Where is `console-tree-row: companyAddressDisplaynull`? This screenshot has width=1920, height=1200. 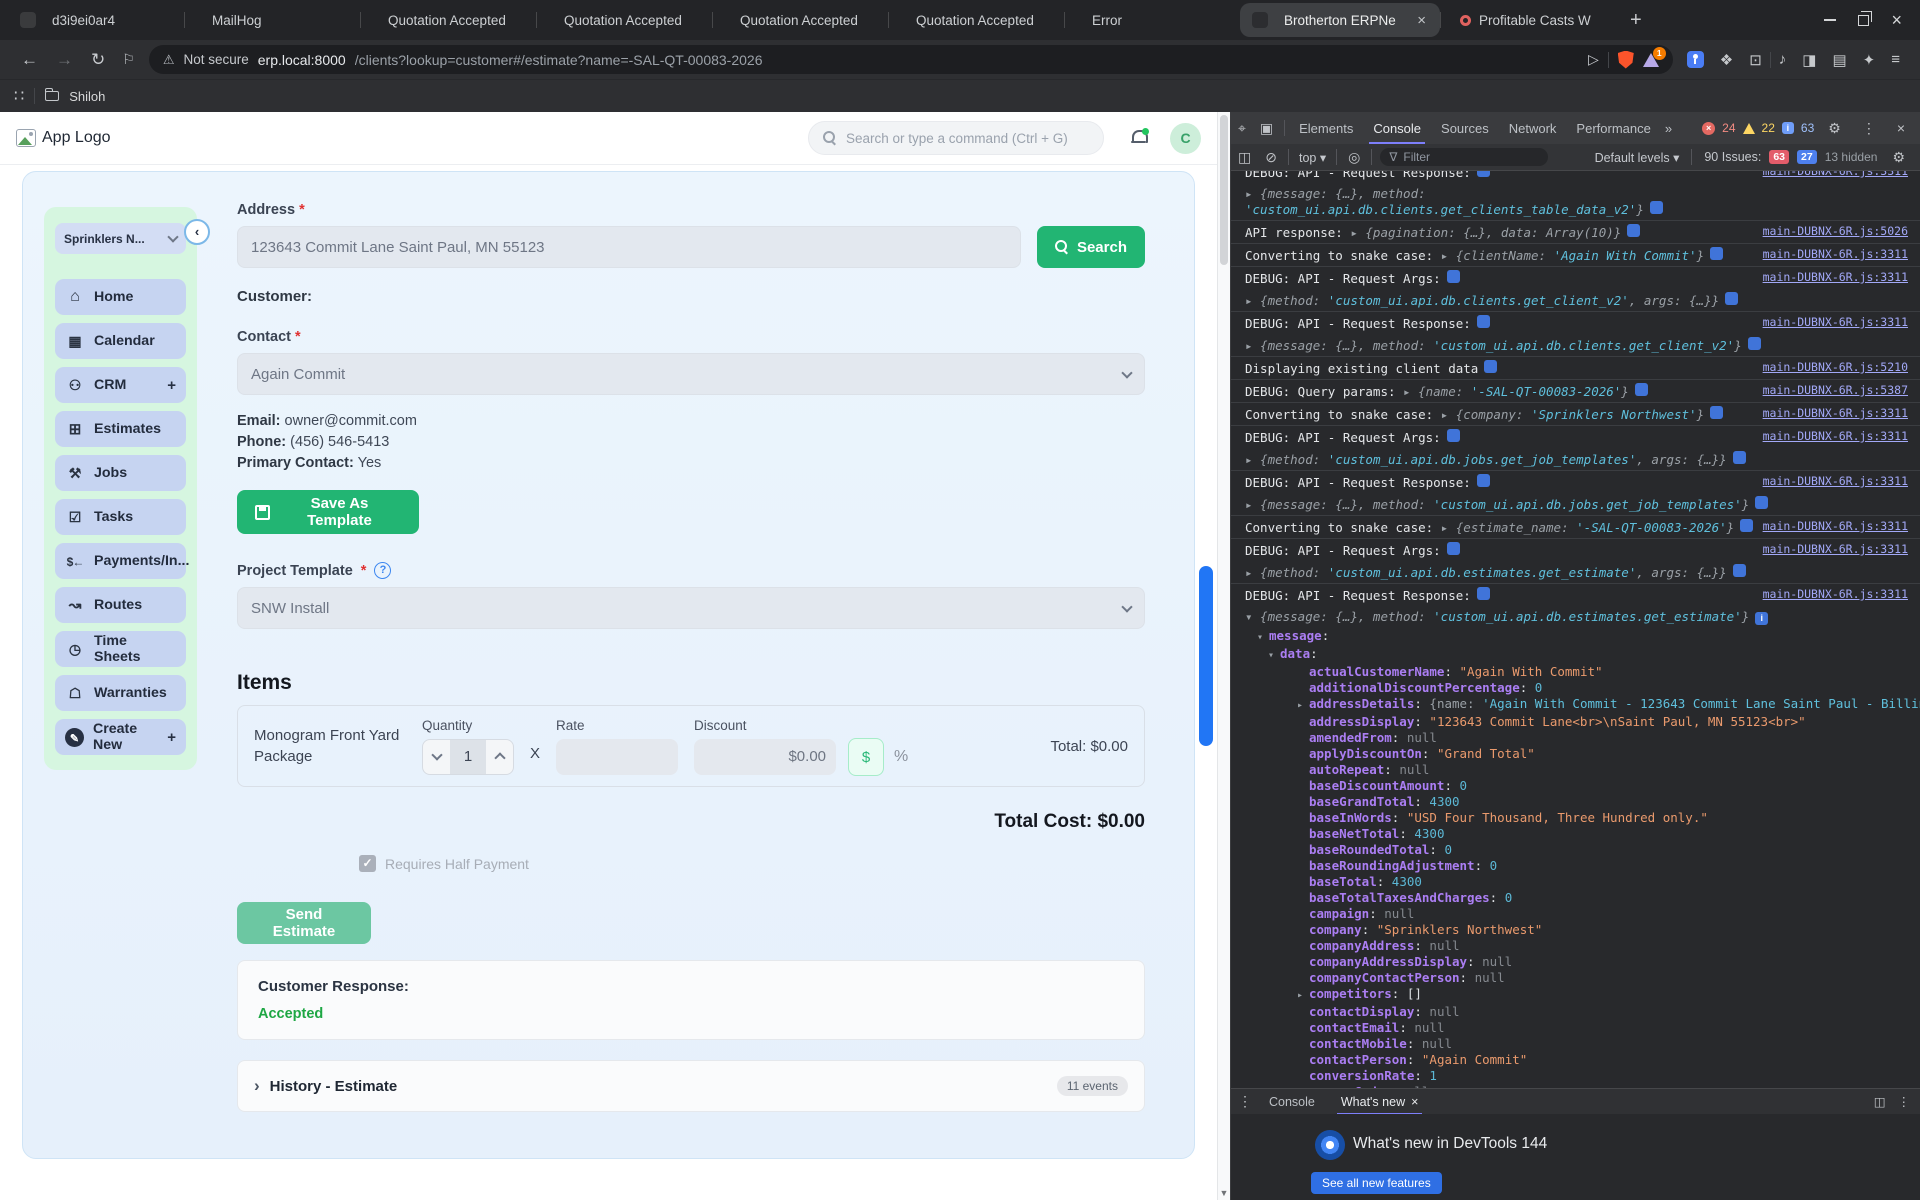 console-tree-row: companyAddressDisplaynull is located at coordinates (1575, 962).